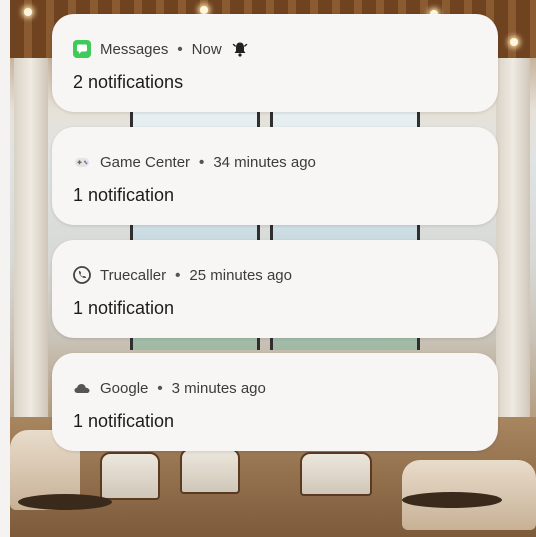 This screenshot has height=537, width=536. Describe the element at coordinates (145, 162) in the screenshot. I see `app-name: Game Center` at that location.